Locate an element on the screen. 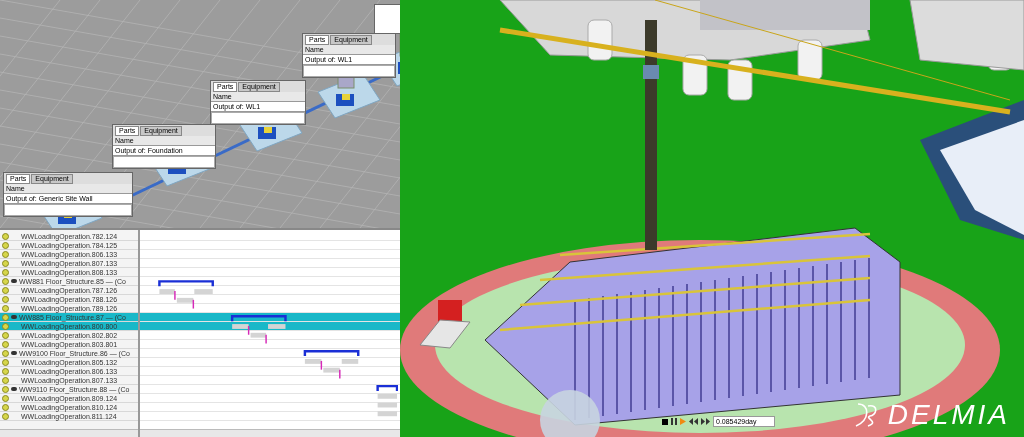 The image size is (1024, 437). pause-icon is located at coordinates (674, 421).